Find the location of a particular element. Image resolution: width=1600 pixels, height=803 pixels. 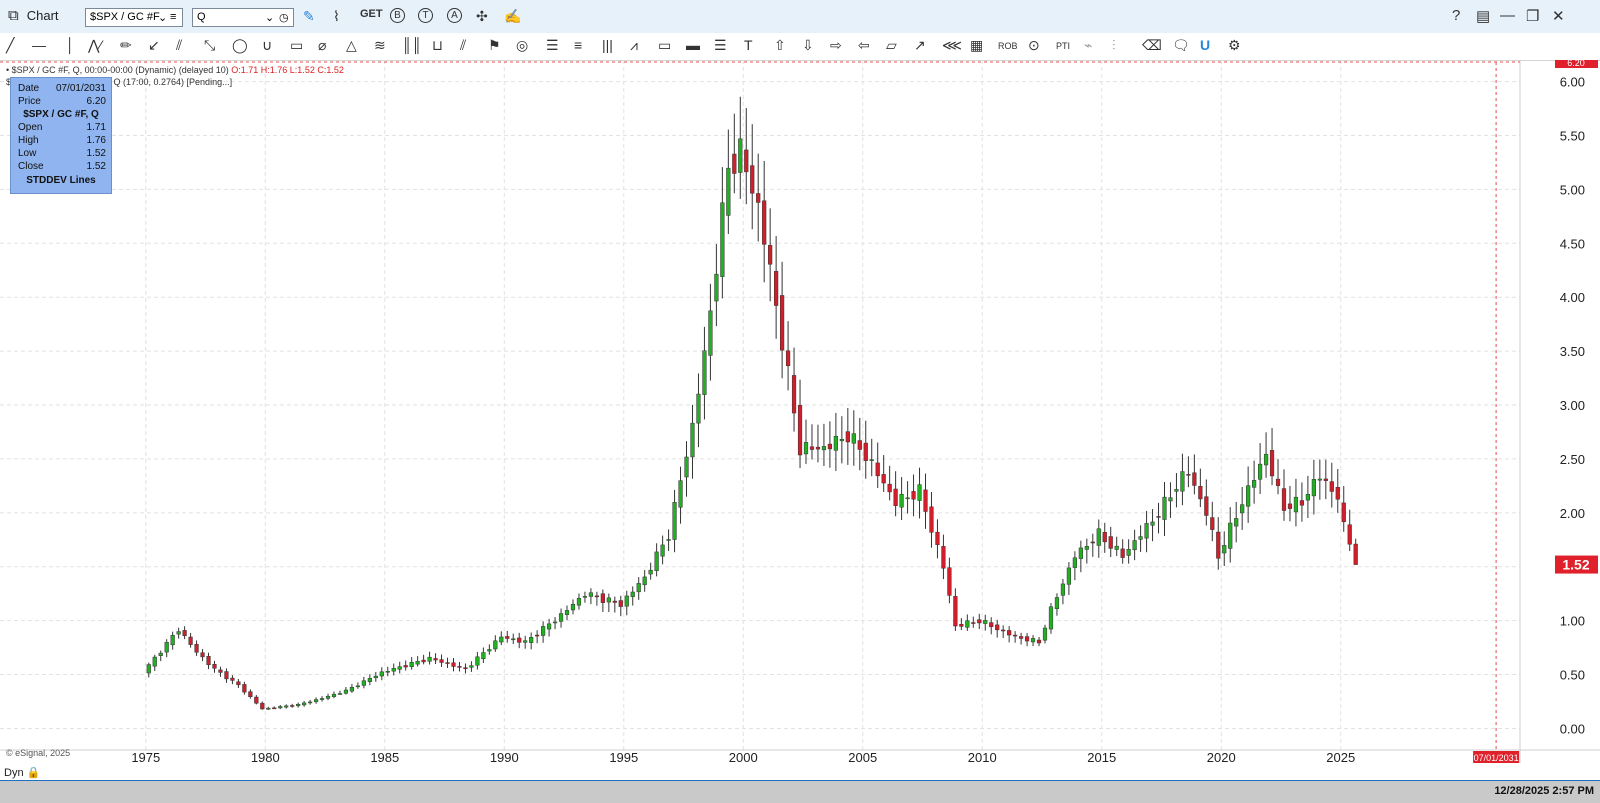

arrow-left-icon: ⇦ is located at coordinates (864, 45).